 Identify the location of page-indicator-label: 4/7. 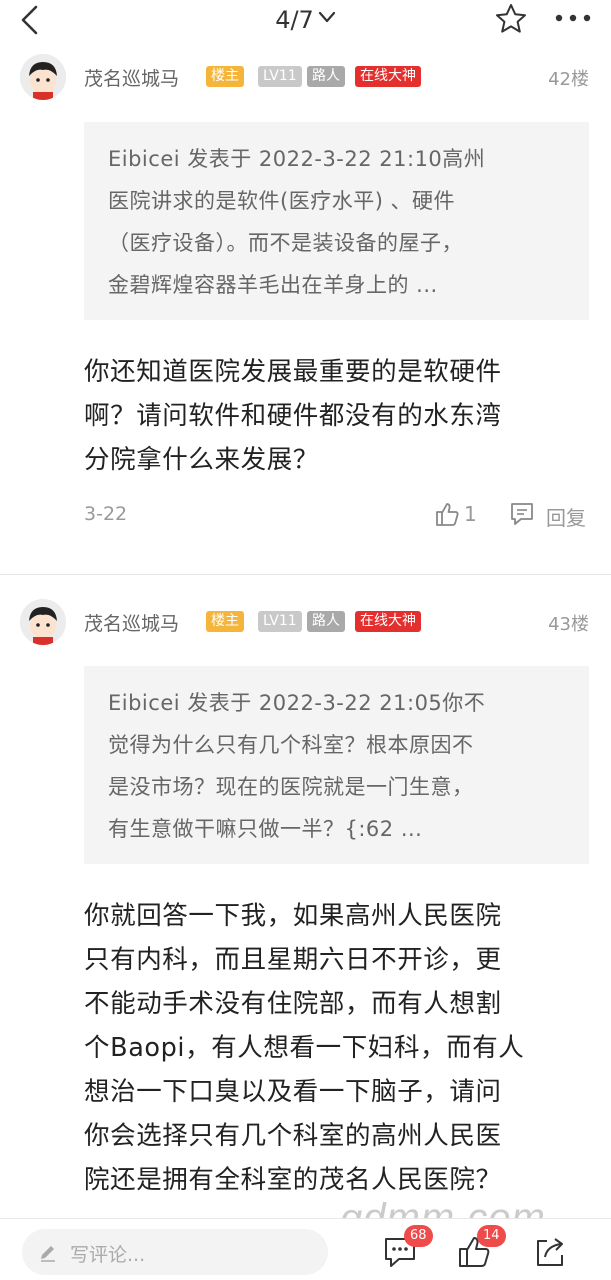
(294, 20).